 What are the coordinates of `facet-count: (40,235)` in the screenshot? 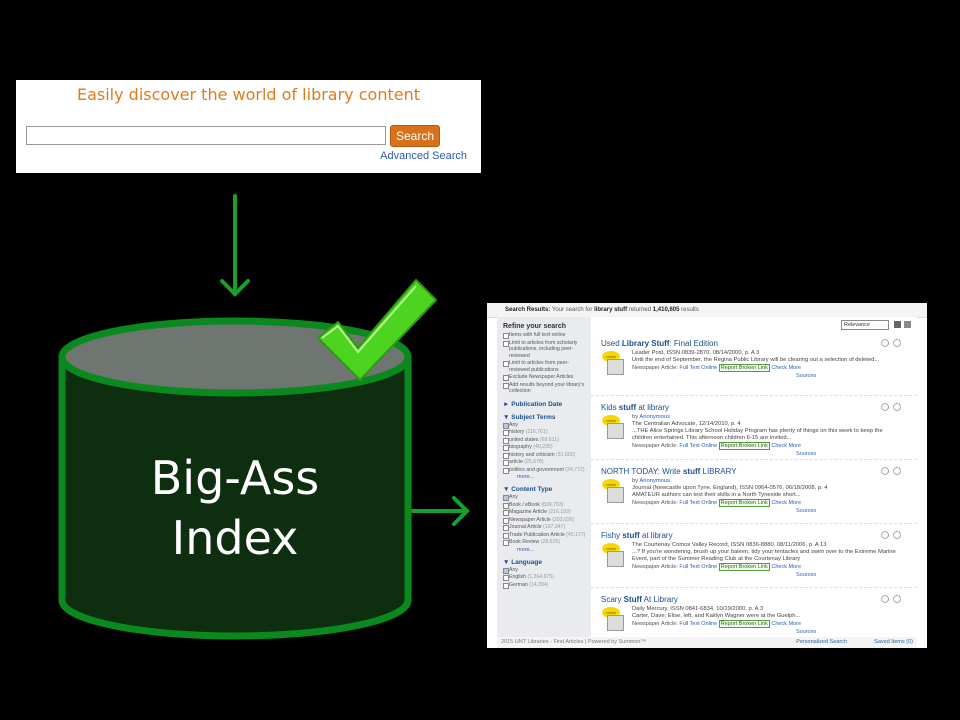 It's located at (543, 447).